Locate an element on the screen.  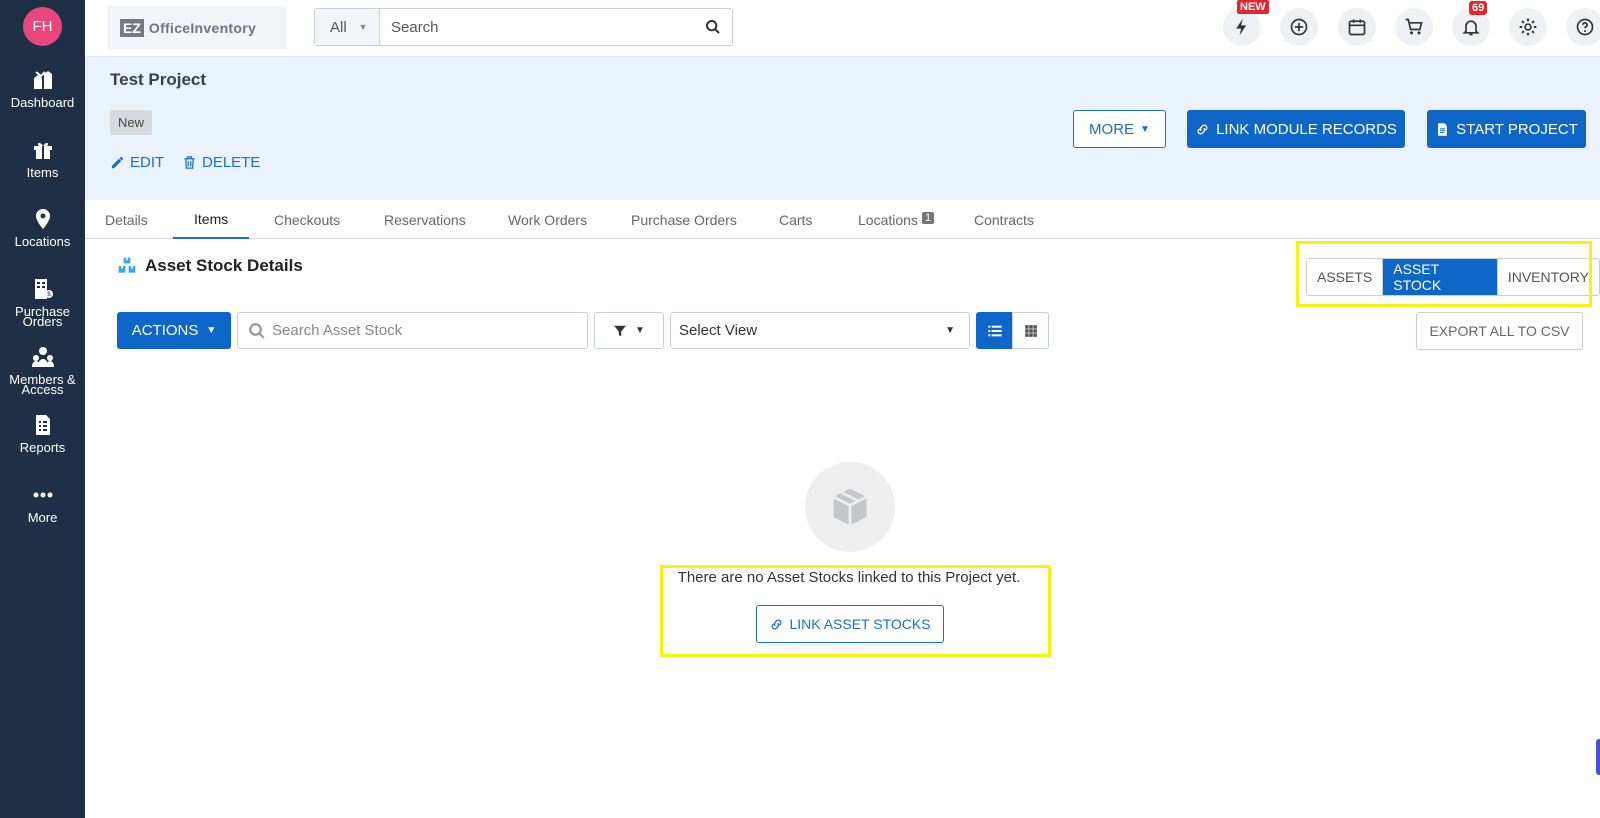
sidebar-item-locations: Locations is located at coordinates (42, 228).